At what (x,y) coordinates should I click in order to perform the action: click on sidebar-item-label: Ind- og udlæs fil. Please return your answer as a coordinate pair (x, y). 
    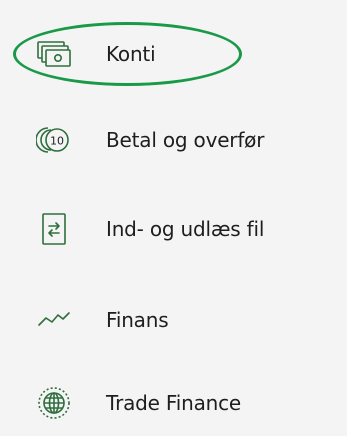
    Looking at the image, I should click on (185, 229).